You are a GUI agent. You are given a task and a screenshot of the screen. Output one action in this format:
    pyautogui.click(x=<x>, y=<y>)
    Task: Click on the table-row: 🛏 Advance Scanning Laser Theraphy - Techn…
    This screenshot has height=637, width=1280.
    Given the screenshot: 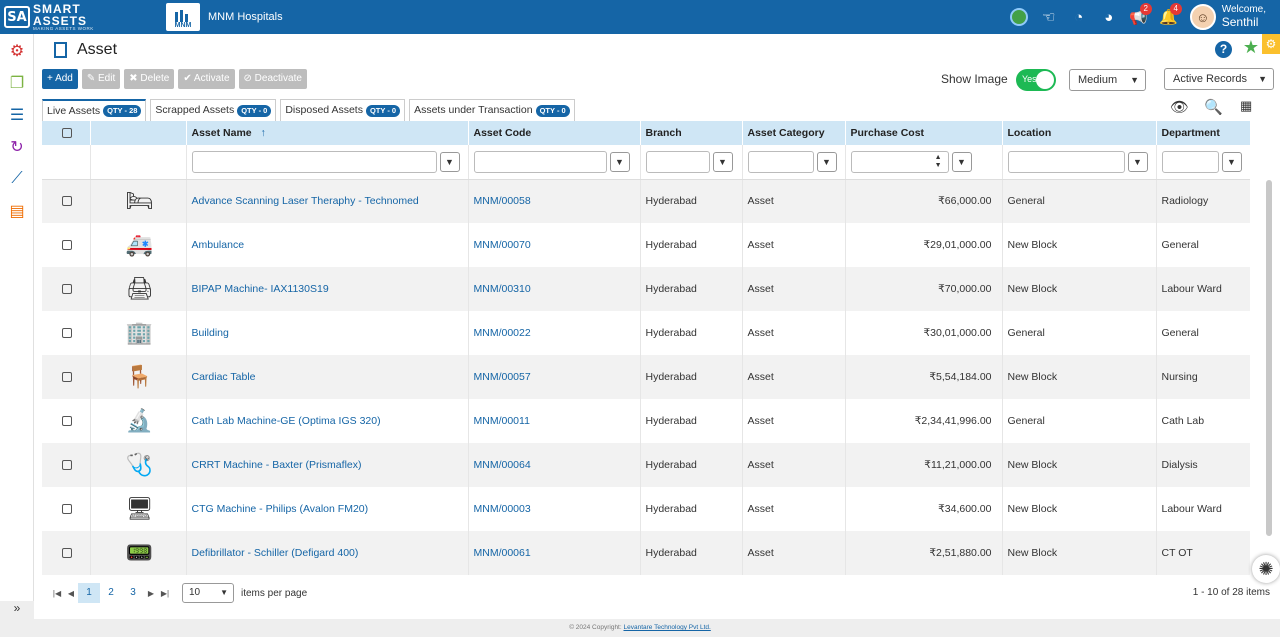 What is the action you would take?
    pyautogui.click(x=646, y=201)
    